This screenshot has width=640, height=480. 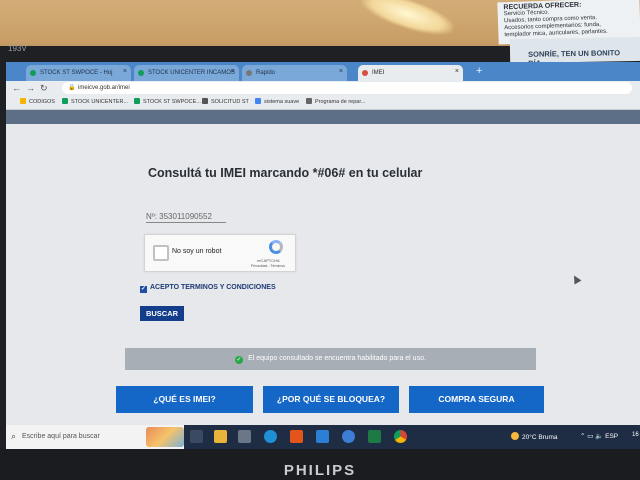 I want to click on monitor-model: 193V, so click(x=17, y=48).